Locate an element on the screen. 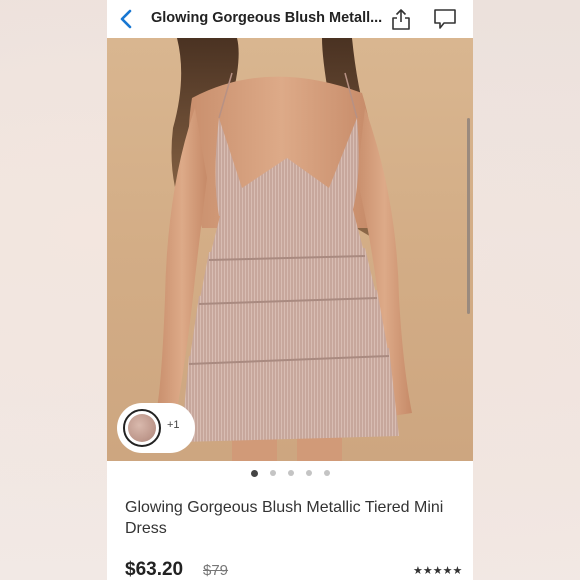  color-swatch-selector: +1 is located at coordinates (156, 428).